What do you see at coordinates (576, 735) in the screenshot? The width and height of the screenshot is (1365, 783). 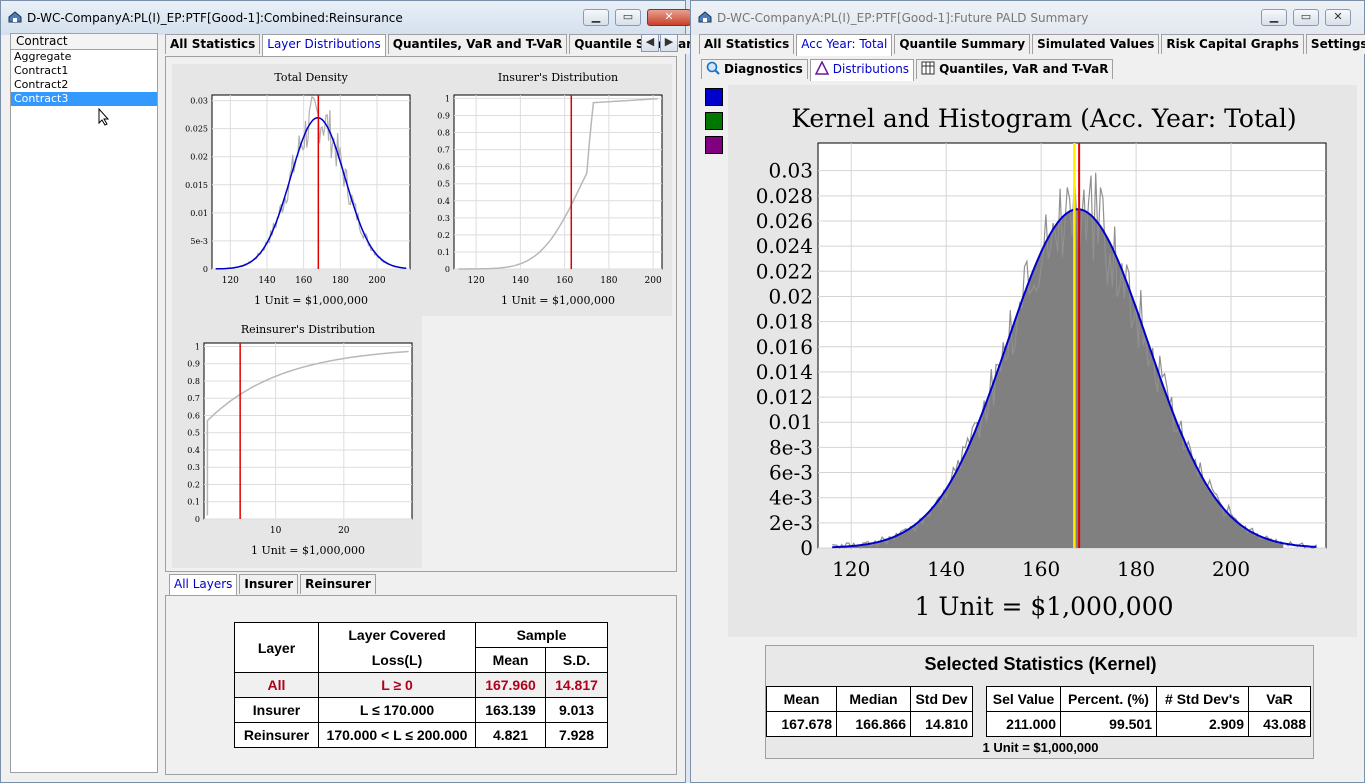 I see `sd-cell: 7.928` at bounding box center [576, 735].